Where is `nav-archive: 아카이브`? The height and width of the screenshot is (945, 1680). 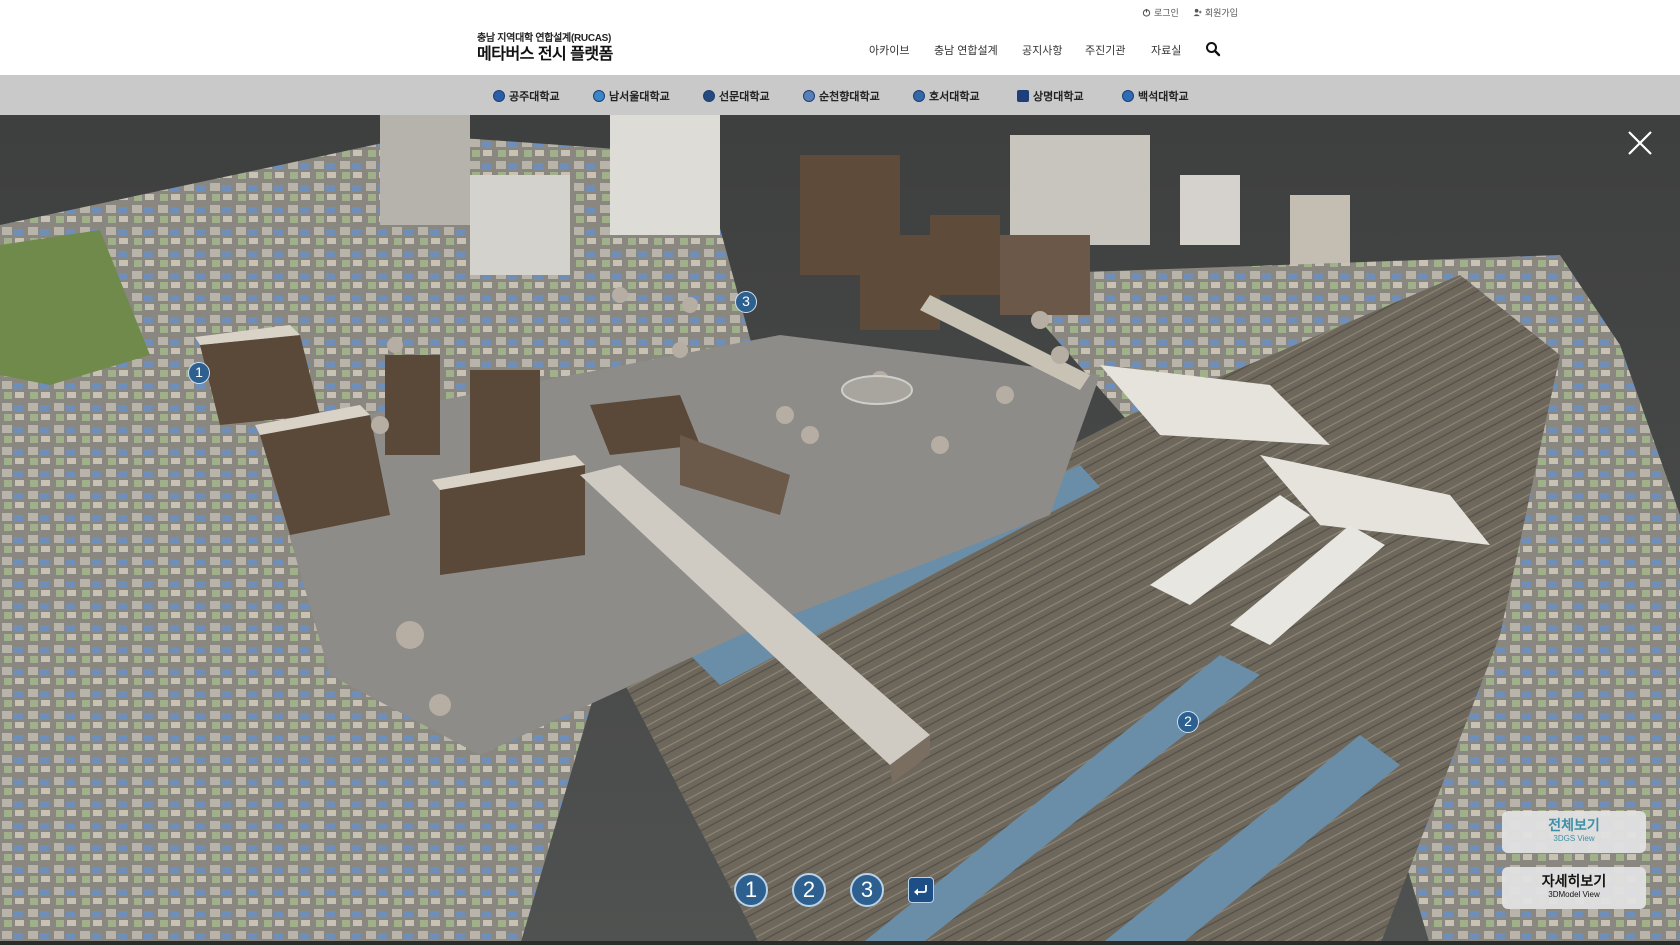 nav-archive: 아카이브 is located at coordinates (889, 50).